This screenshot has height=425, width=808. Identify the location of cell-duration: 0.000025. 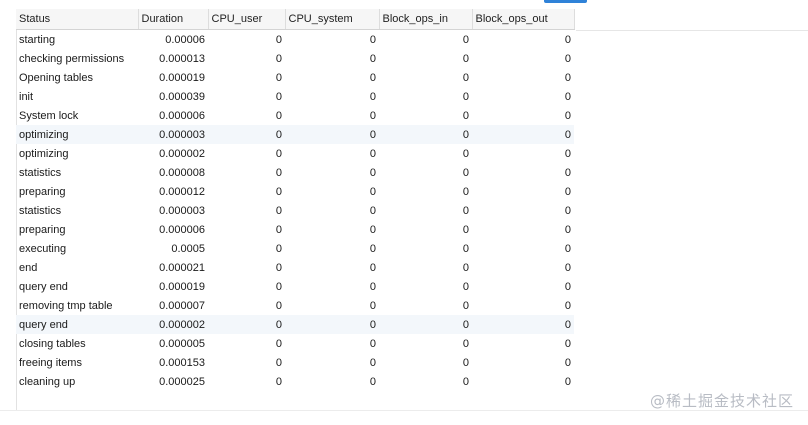
(173, 381).